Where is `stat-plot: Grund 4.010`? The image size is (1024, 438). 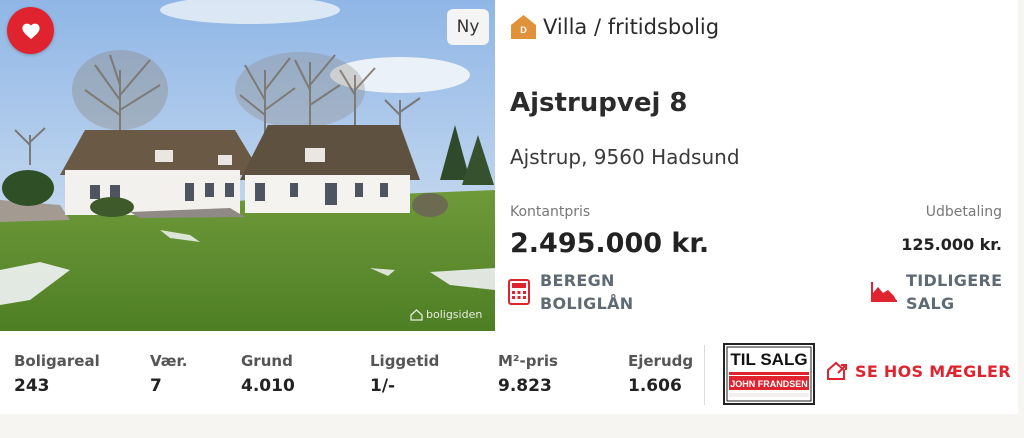 stat-plot: Grund 4.010 is located at coordinates (268, 374).